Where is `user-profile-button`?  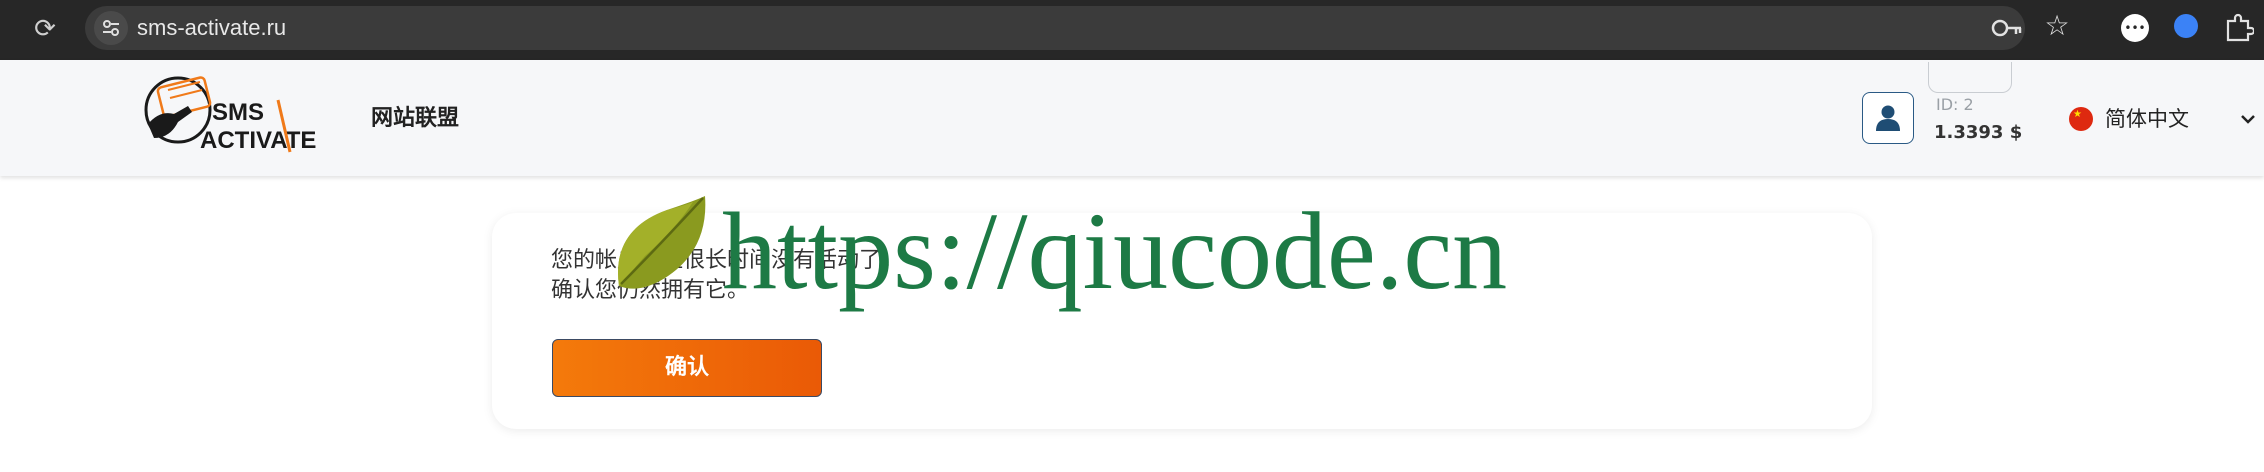
user-profile-button is located at coordinates (1888, 118).